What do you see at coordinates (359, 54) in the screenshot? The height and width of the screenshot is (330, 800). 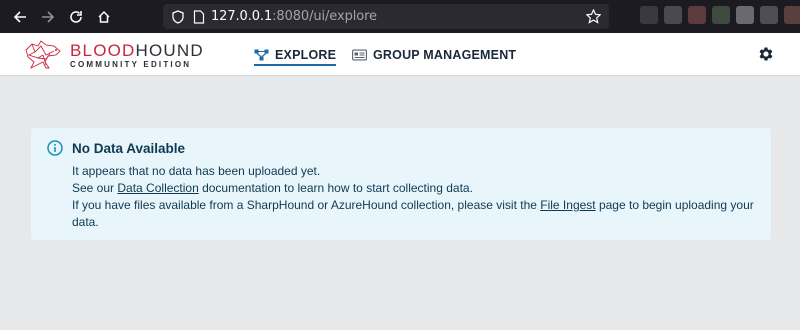 I see `group-card-icon` at bounding box center [359, 54].